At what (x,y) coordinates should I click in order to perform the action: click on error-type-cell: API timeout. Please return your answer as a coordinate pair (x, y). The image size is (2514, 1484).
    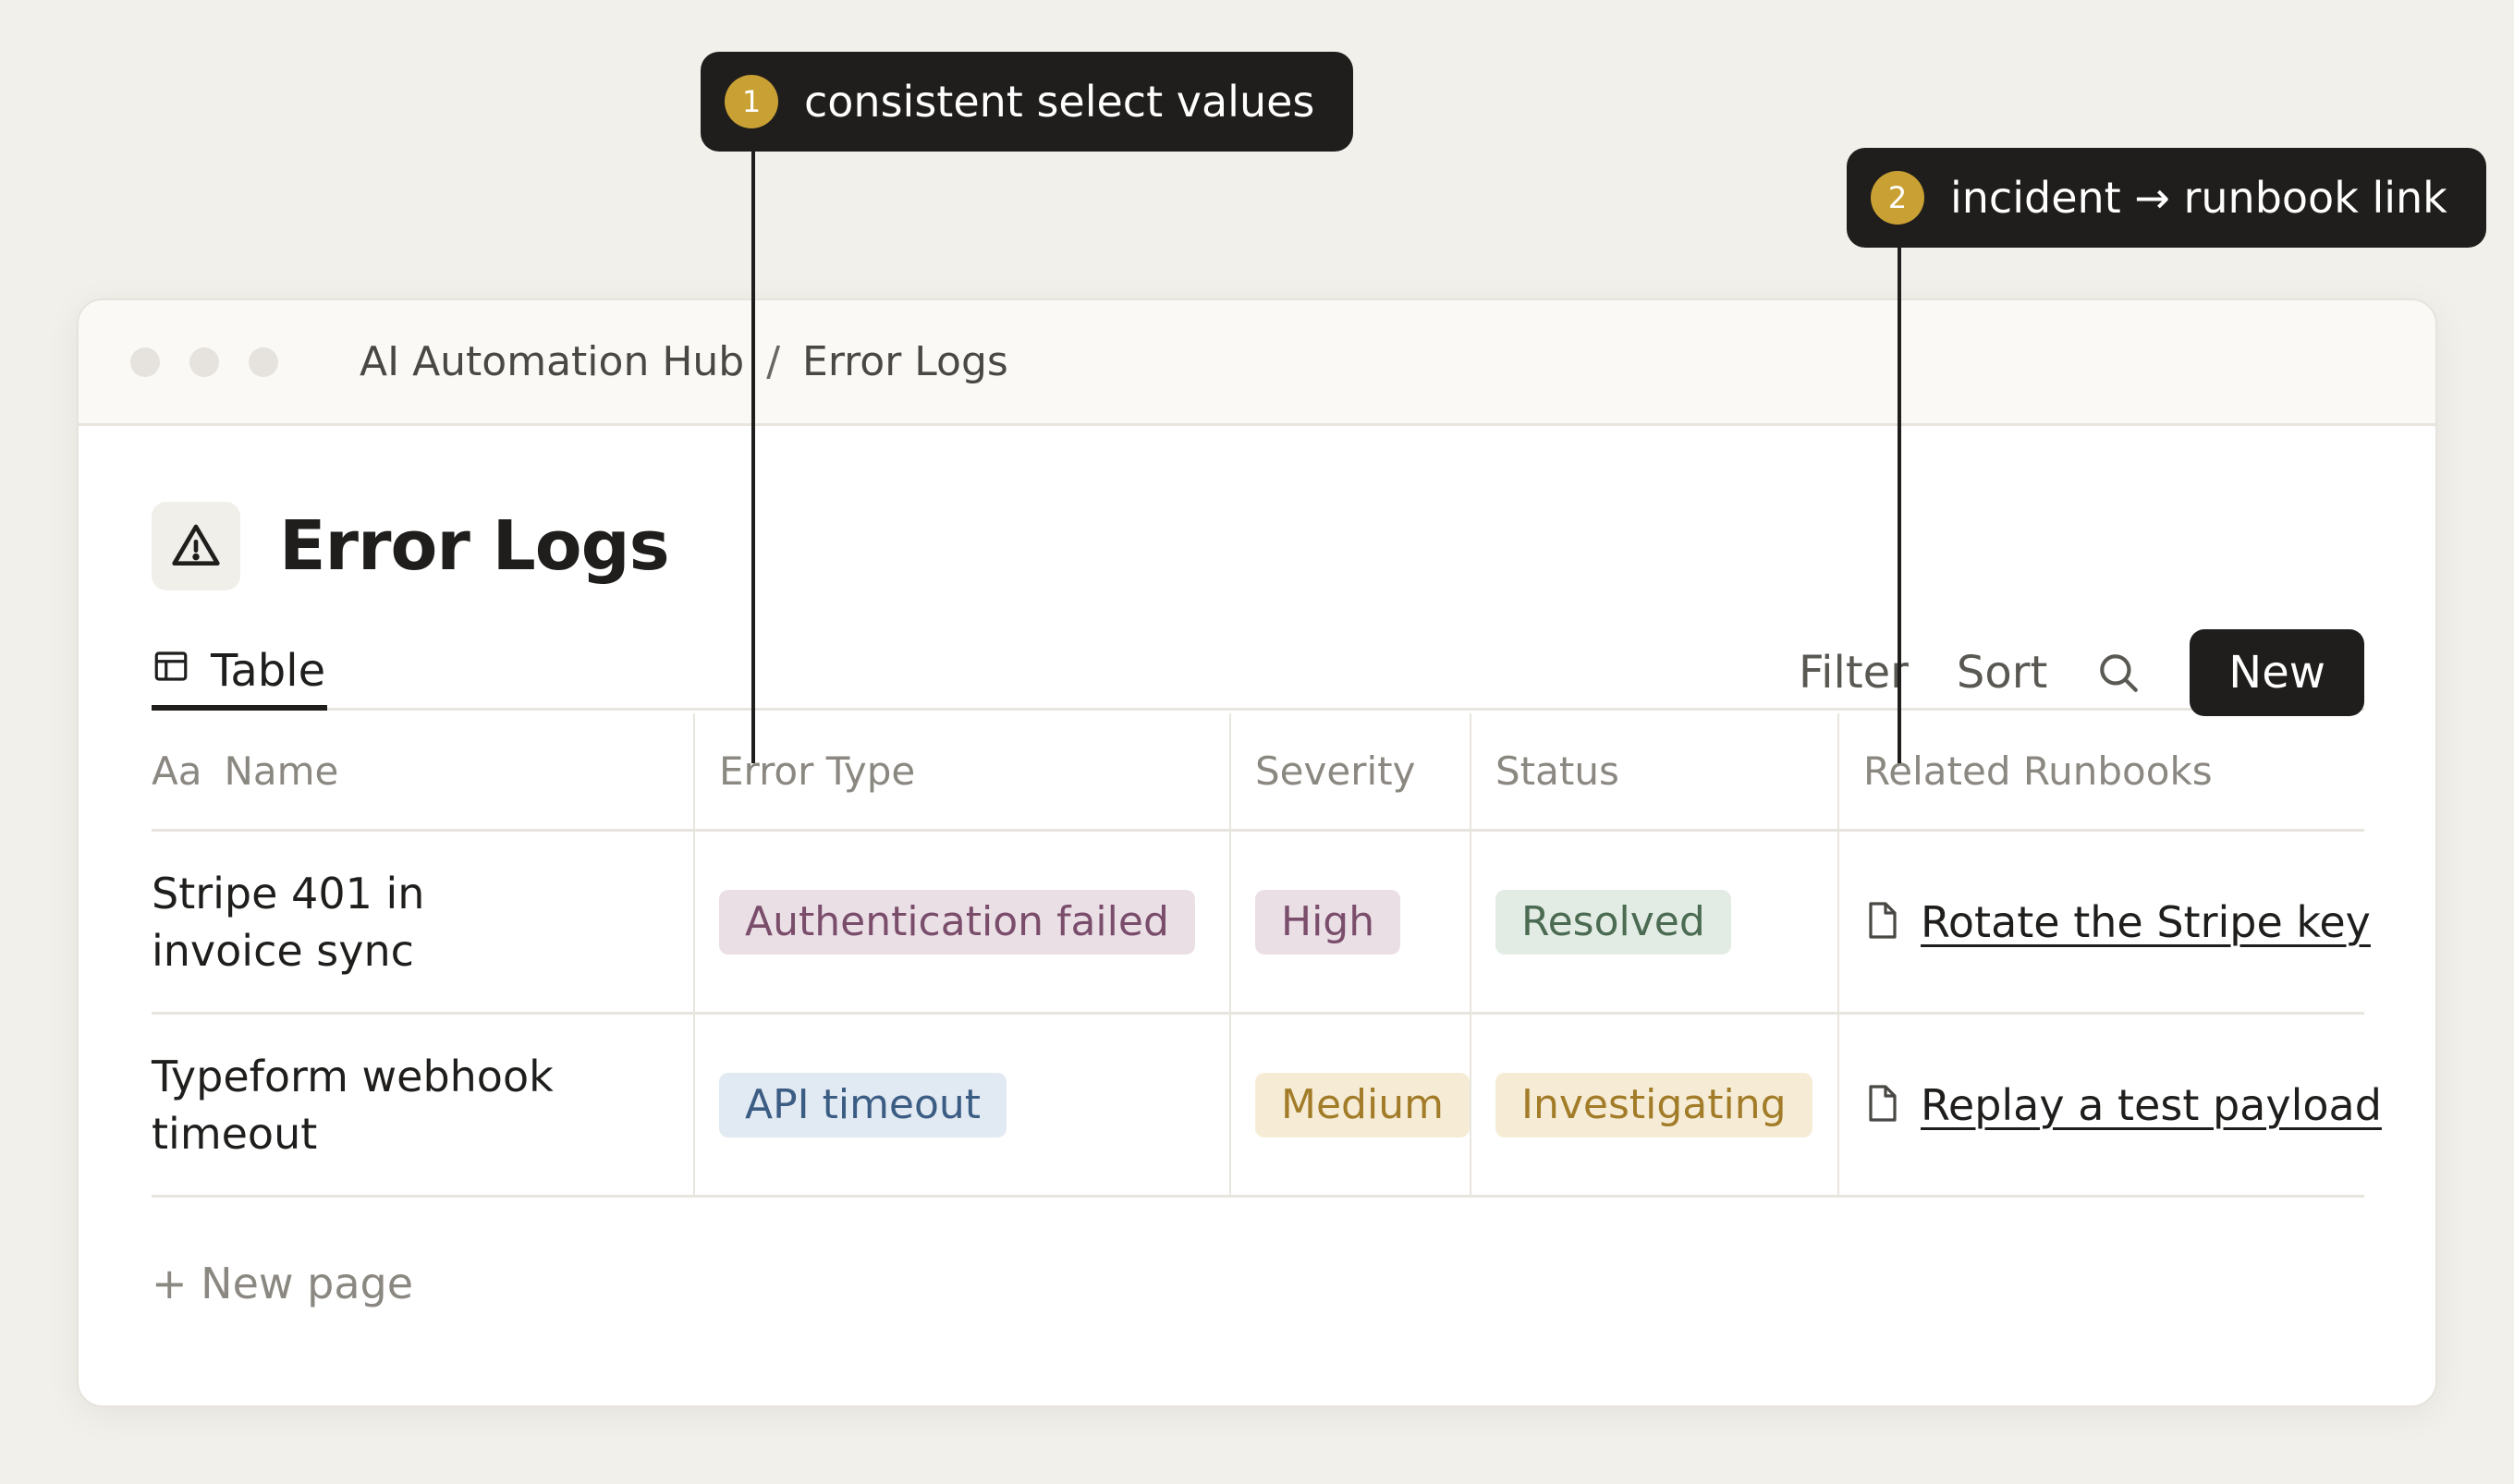
    Looking at the image, I should click on (963, 1105).